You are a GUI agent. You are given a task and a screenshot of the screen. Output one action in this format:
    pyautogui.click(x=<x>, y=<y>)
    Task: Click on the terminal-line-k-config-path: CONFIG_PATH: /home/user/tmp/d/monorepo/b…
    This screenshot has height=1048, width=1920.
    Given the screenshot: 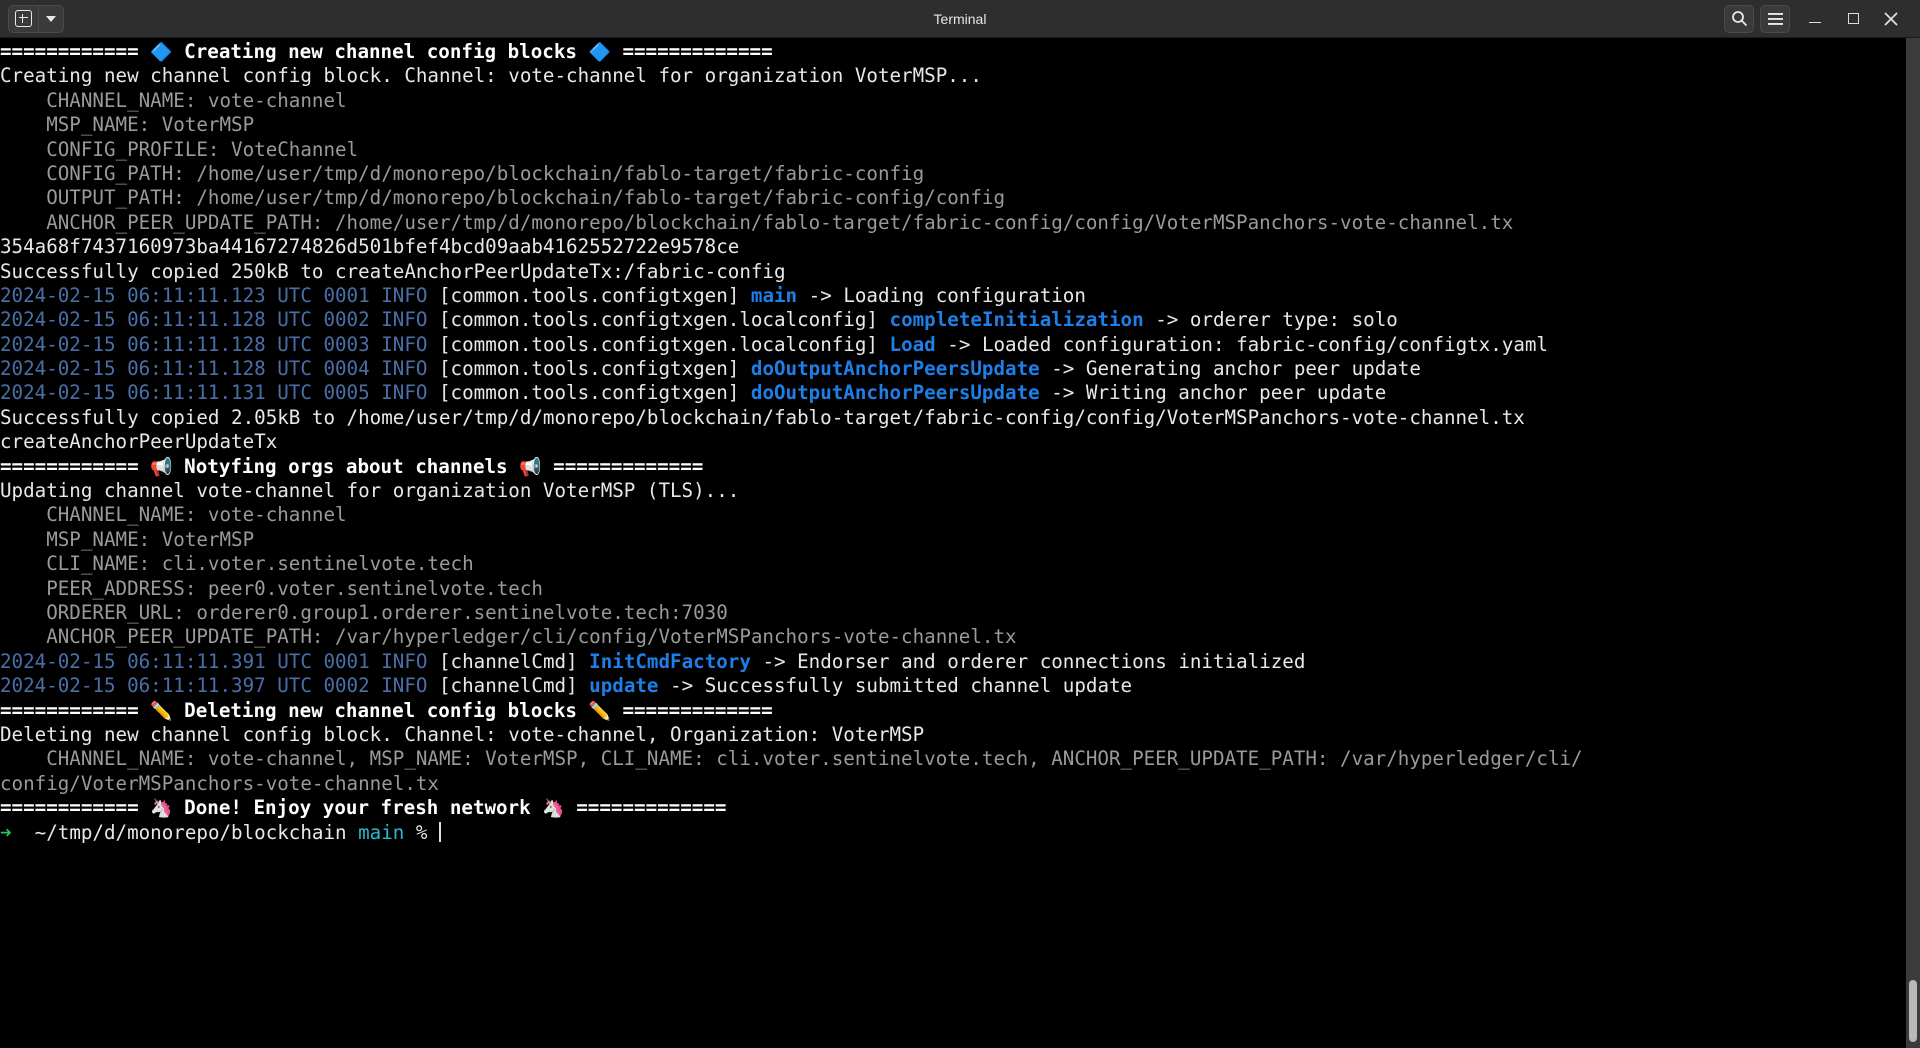 What is the action you would take?
    pyautogui.click(x=791, y=174)
    